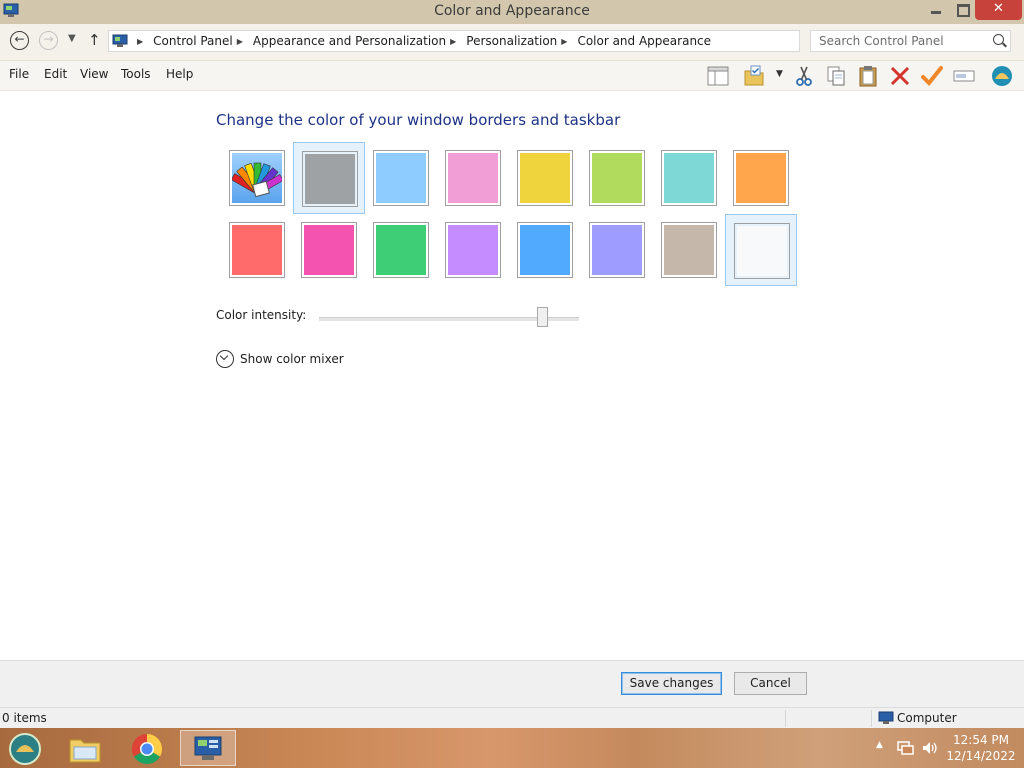 The height and width of the screenshot is (768, 1024). I want to click on color-swatch-orange, so click(761, 178).